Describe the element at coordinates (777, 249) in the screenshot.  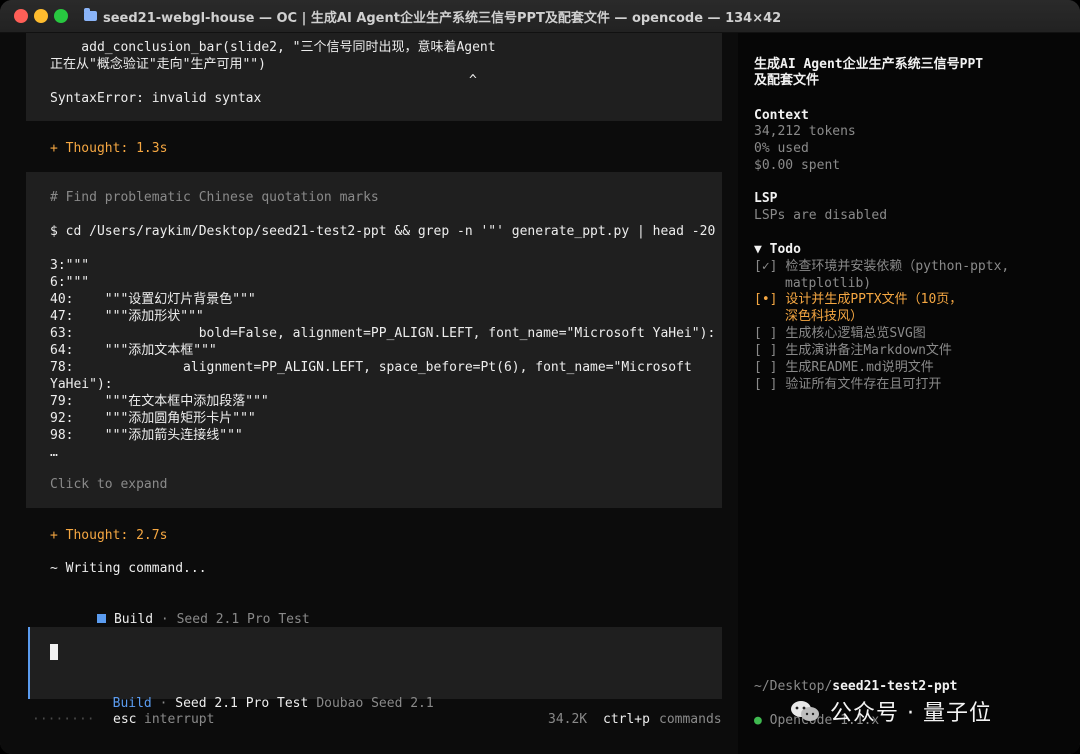
I see `todo-header-toggle: ▼ Todo` at that location.